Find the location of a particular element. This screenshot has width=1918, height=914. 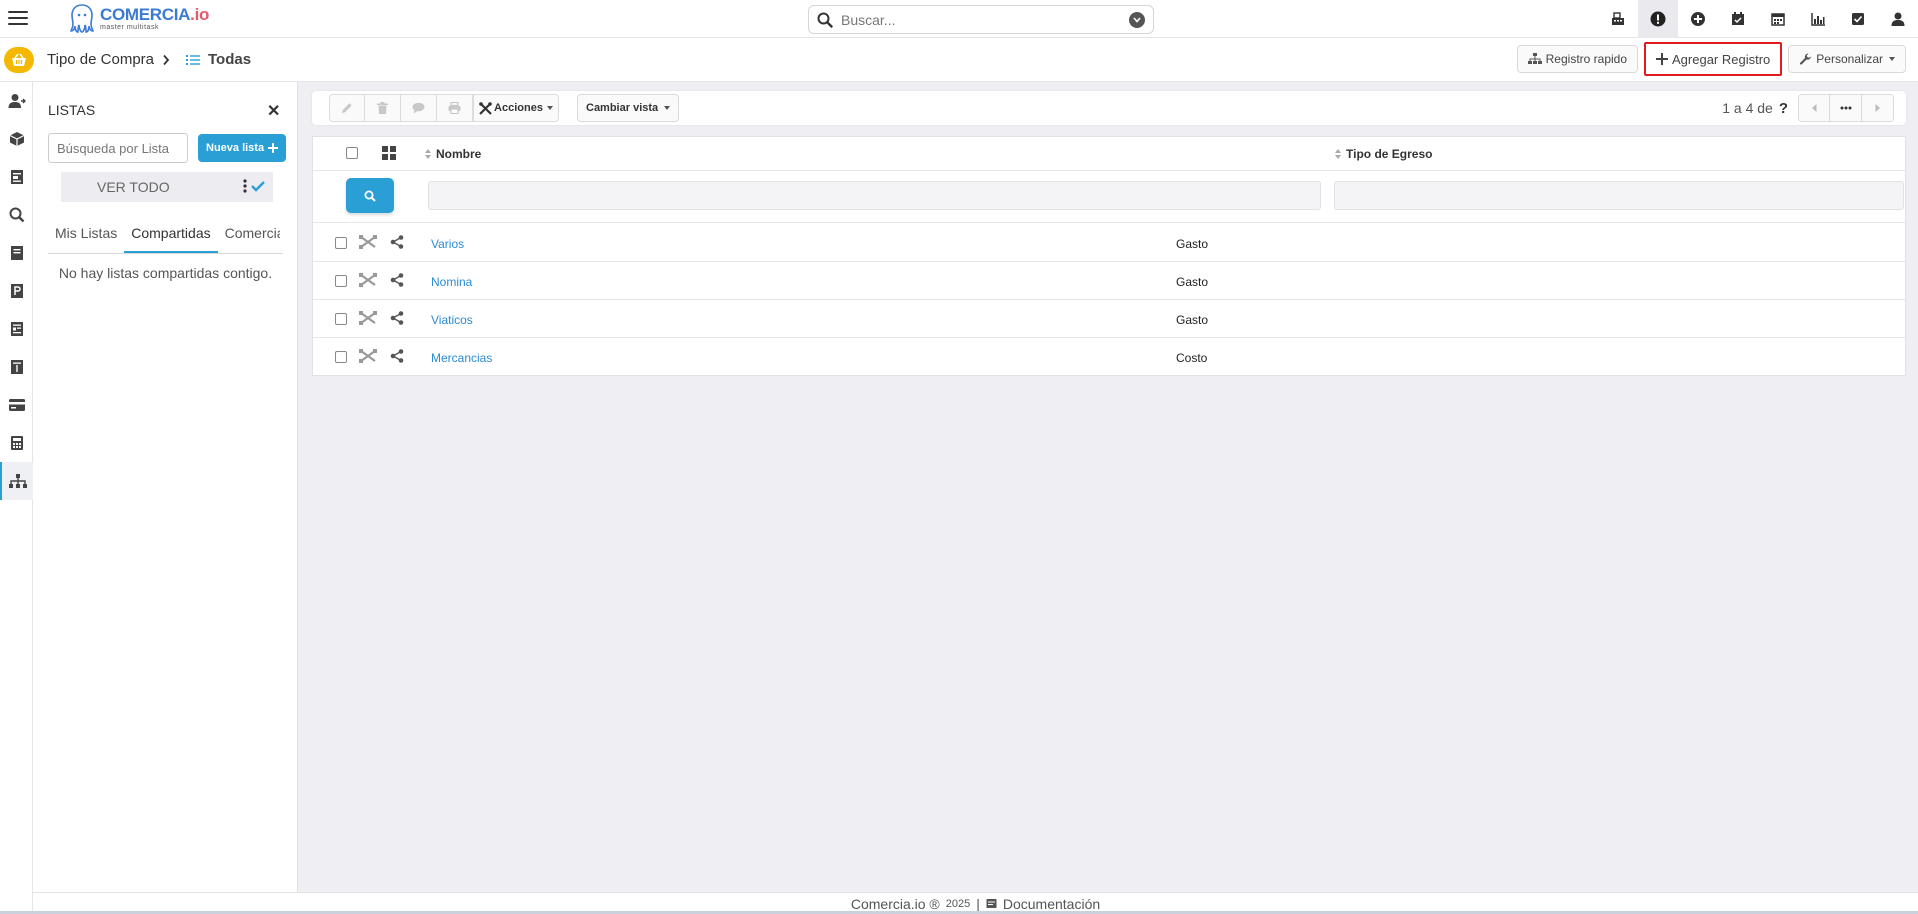

rail-book is located at coordinates (16, 253).